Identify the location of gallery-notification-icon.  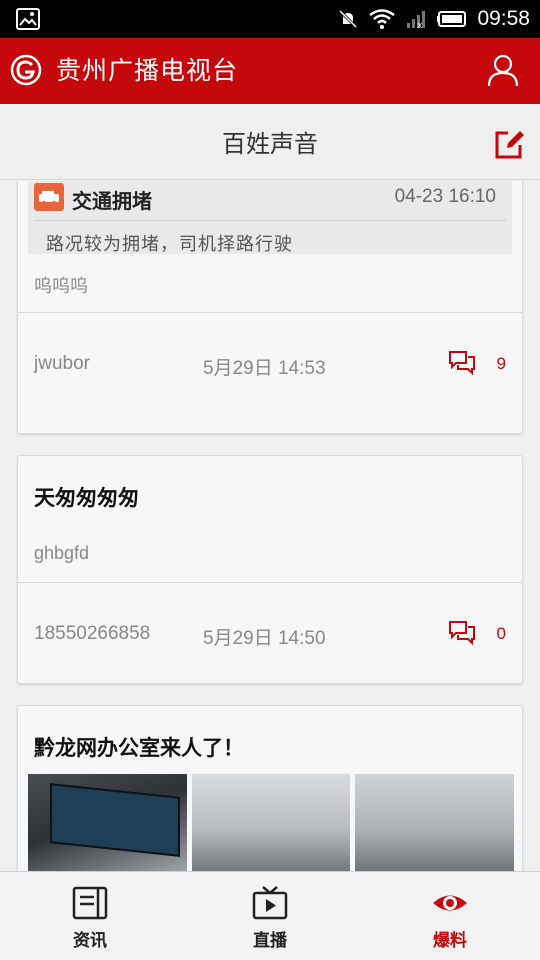
(28, 19).